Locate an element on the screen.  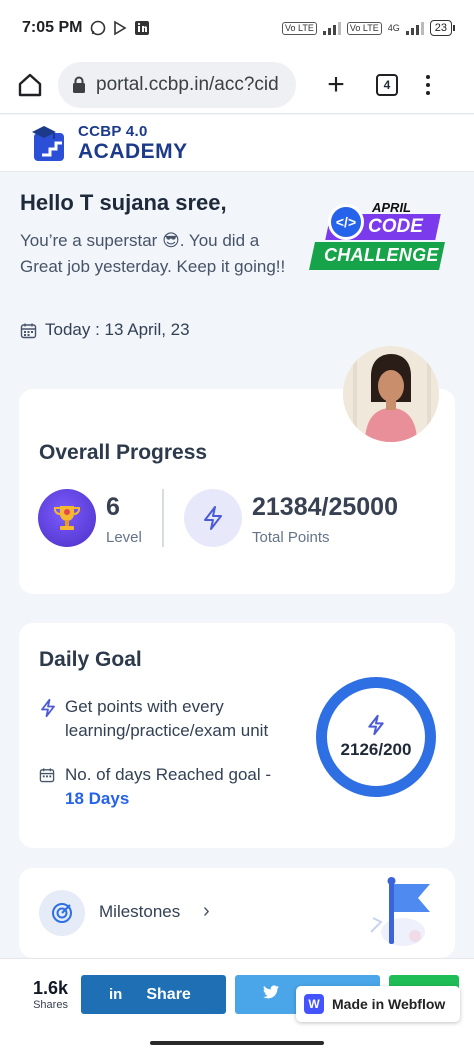
goal-days-row: No. of days Reached goal - 18 Days is located at coordinates (159, 787).